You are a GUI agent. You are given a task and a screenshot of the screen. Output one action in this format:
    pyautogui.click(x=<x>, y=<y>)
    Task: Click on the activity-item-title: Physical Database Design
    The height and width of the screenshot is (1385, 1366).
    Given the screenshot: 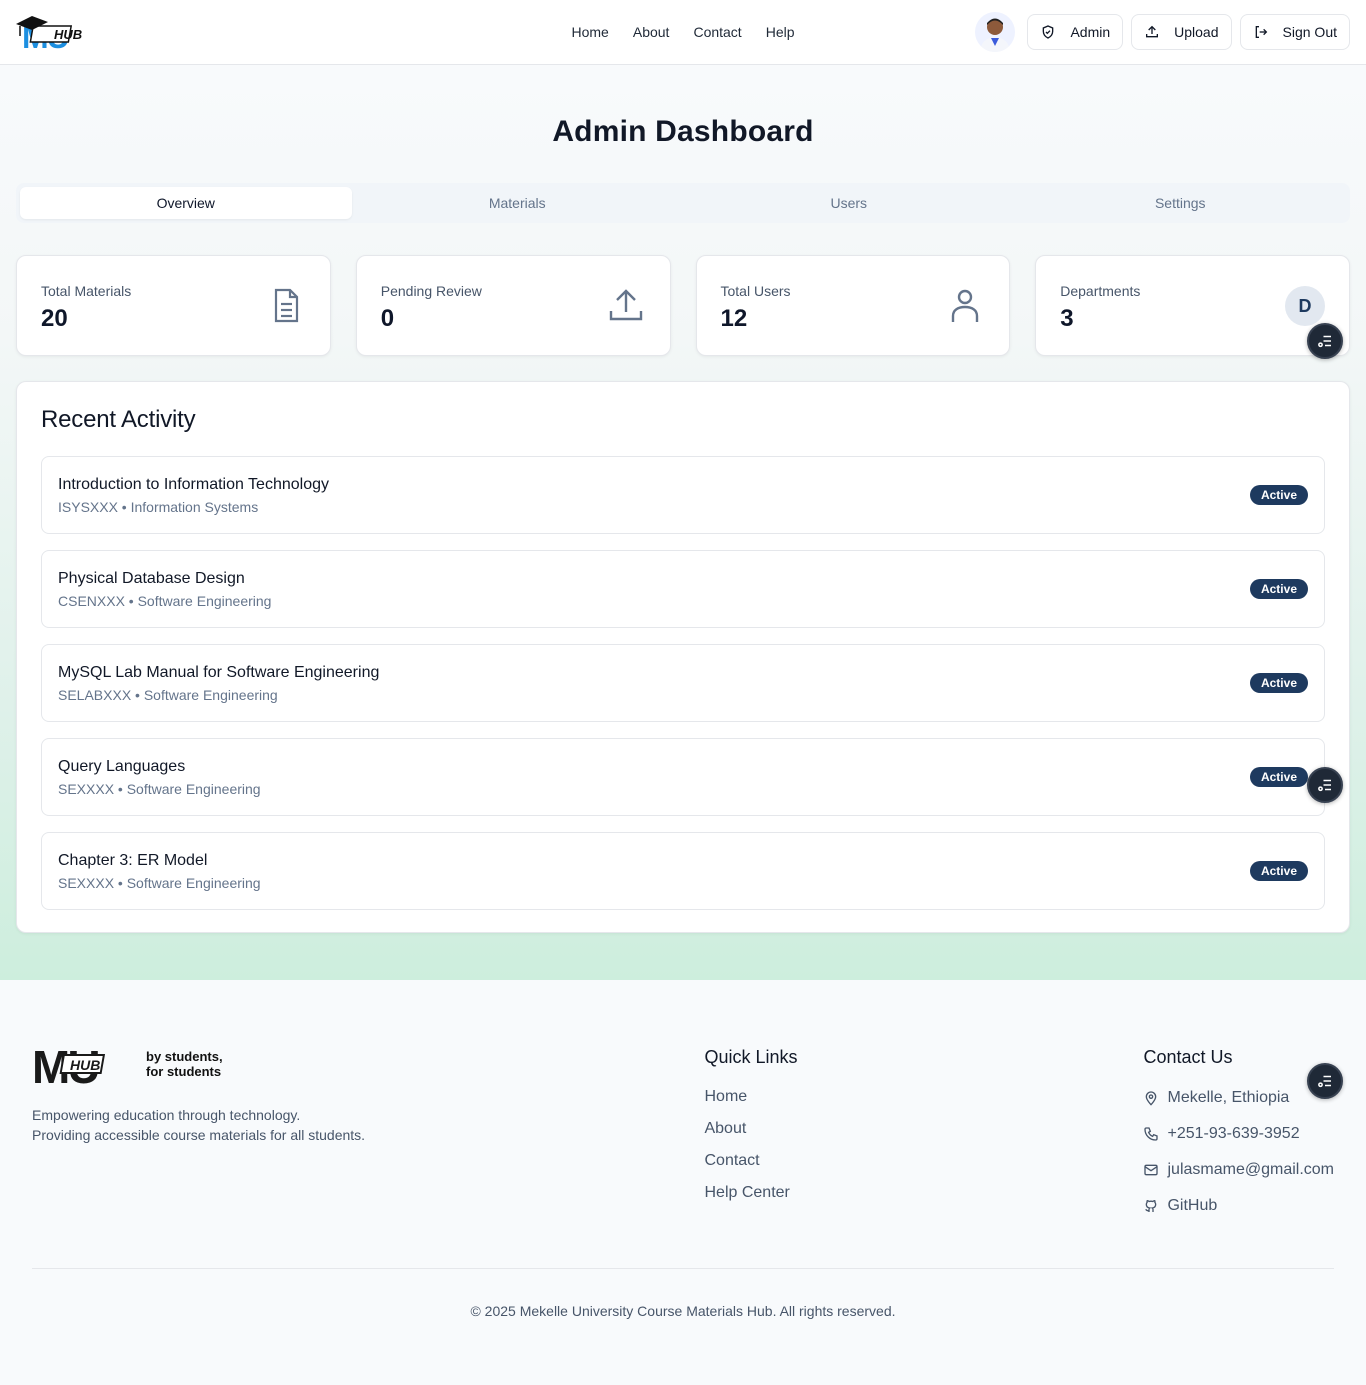 What is the action you would take?
    pyautogui.click(x=151, y=578)
    